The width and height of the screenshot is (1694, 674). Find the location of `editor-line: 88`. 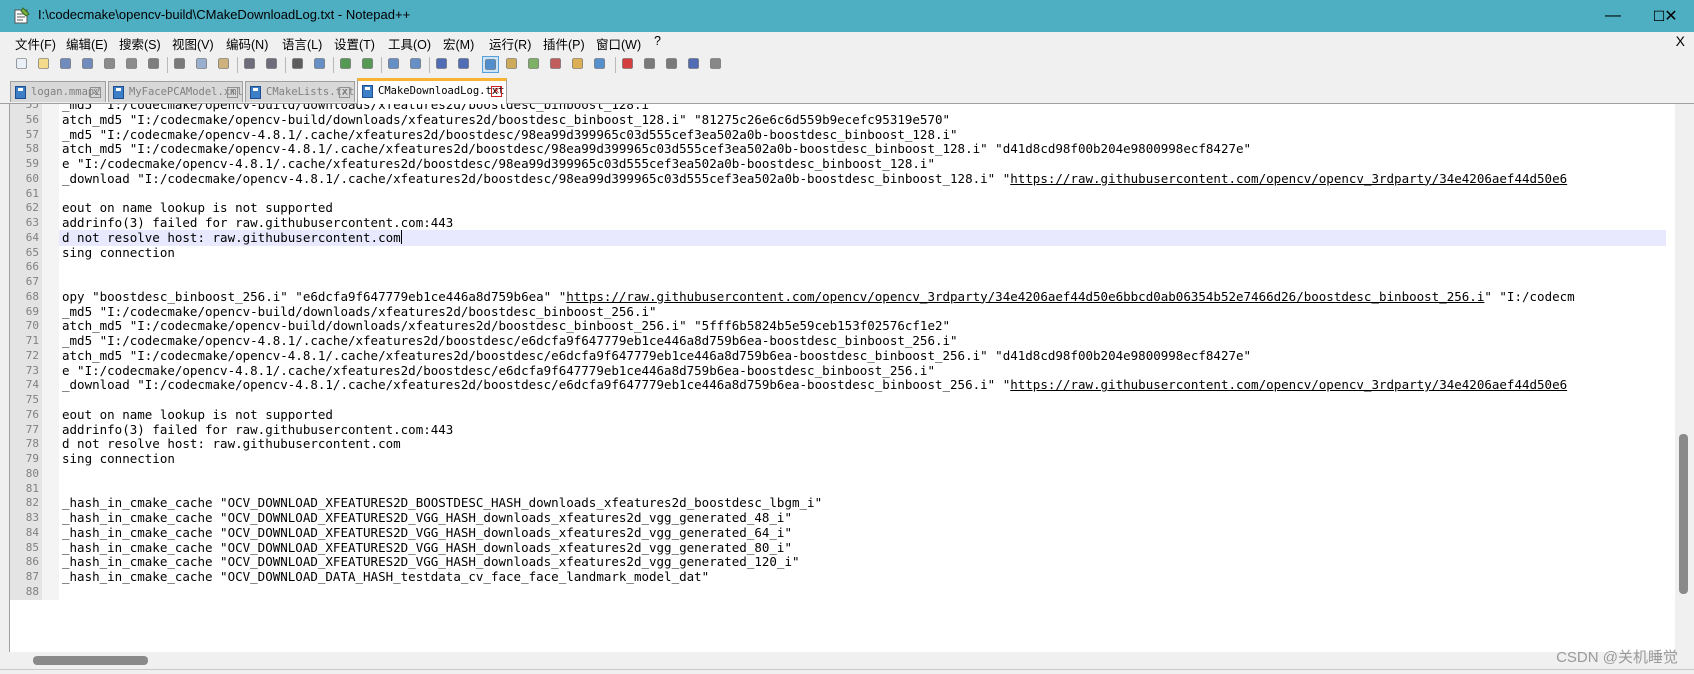

editor-line: 88 is located at coordinates (838, 591).